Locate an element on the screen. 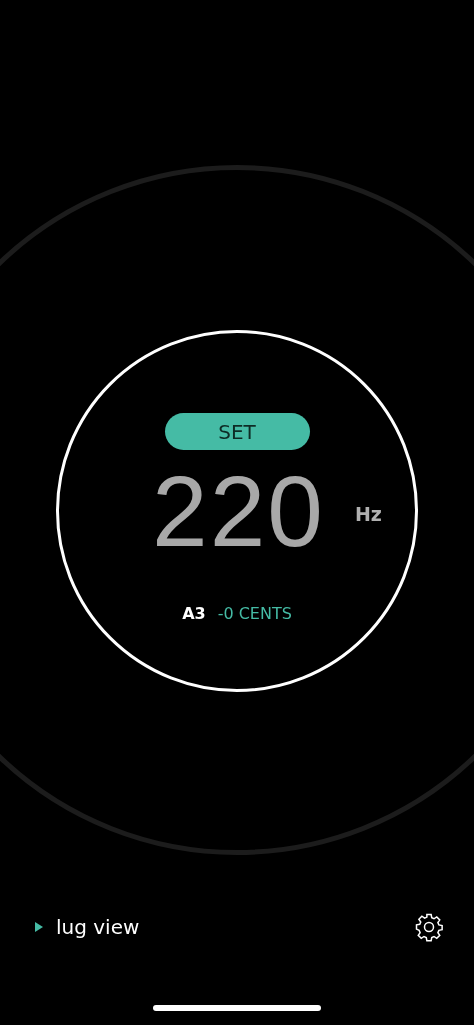  note-name: A3 is located at coordinates (194, 613).